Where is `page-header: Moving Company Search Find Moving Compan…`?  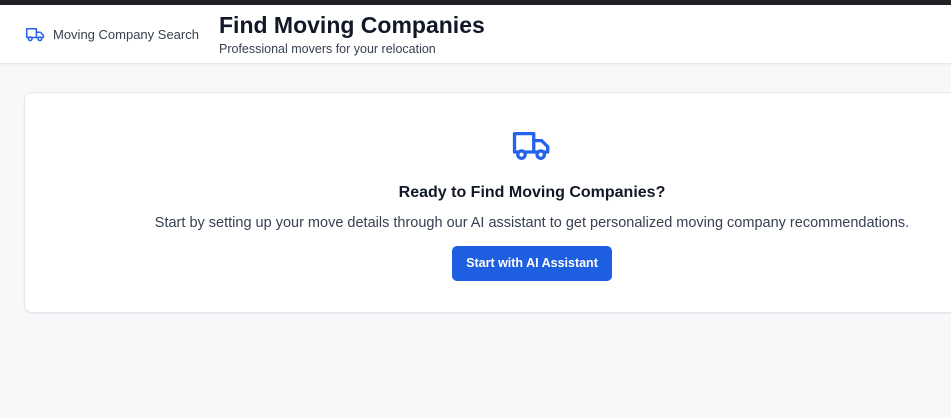 page-header: Moving Company Search Find Moving Compan… is located at coordinates (475, 34).